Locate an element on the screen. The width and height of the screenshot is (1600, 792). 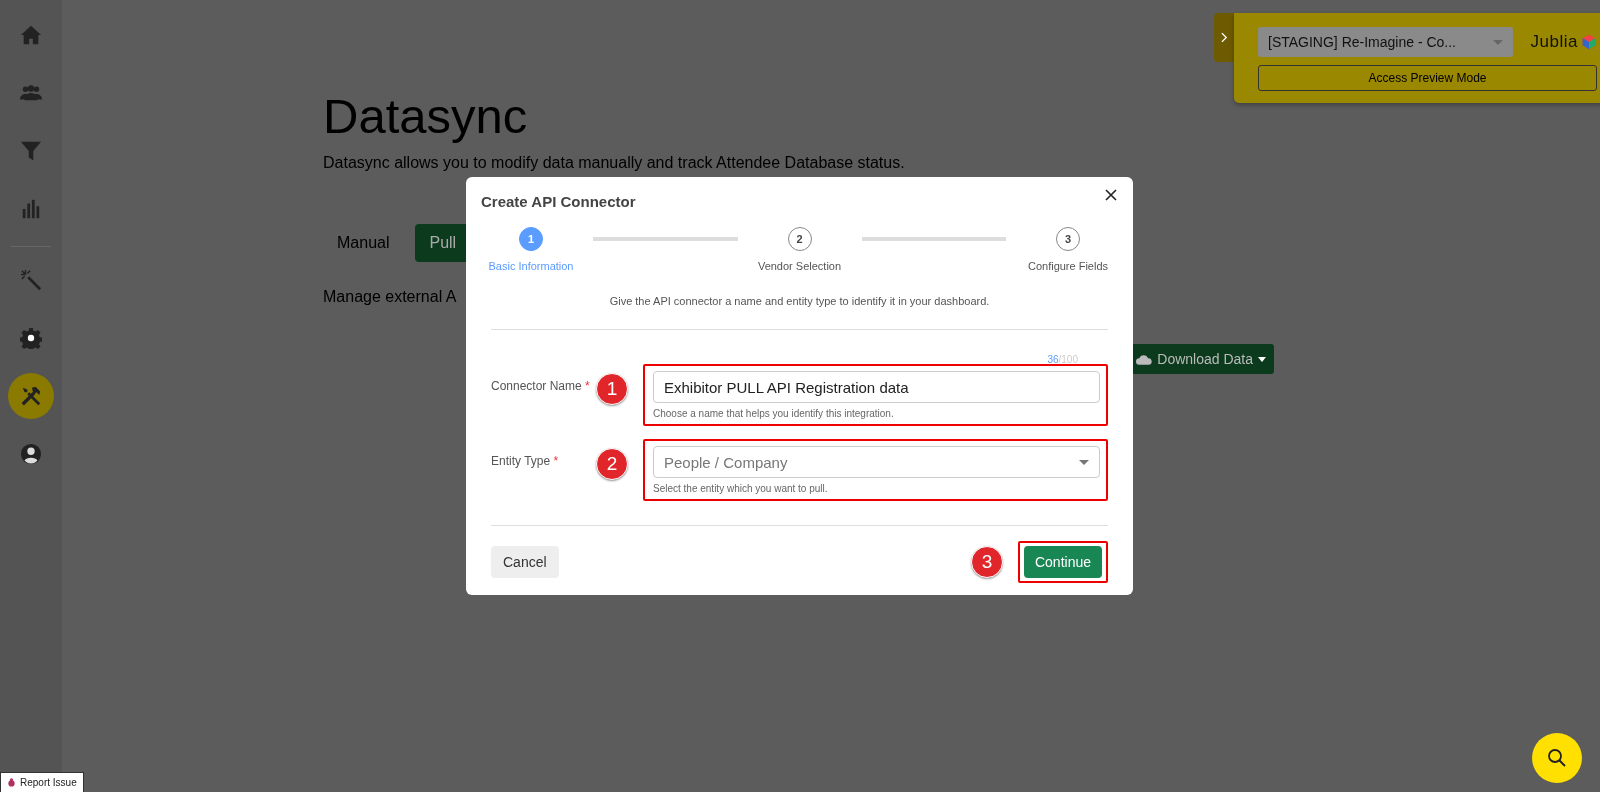
page-subtitle: Datasync allows you to modify data manually and track Attendee Database status. is located at coordinates (614, 163).